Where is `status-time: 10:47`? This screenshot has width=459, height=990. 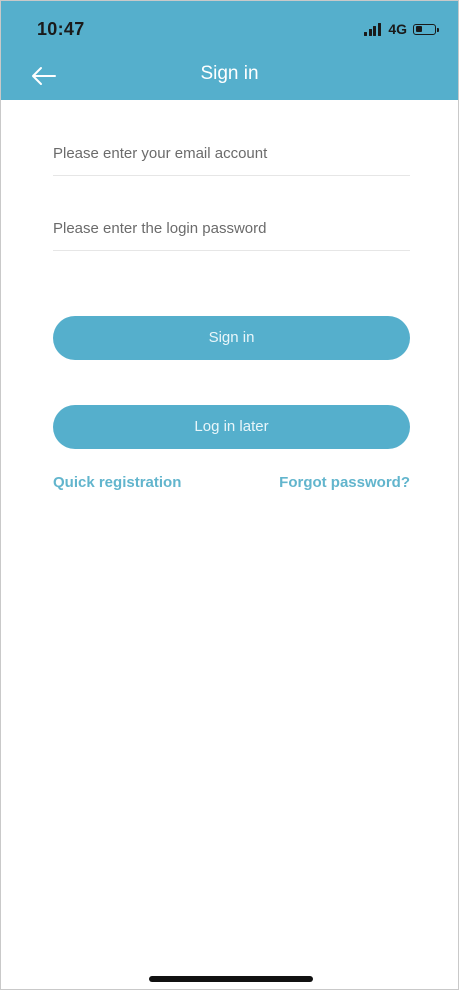
status-time: 10:47 is located at coordinates (61, 29).